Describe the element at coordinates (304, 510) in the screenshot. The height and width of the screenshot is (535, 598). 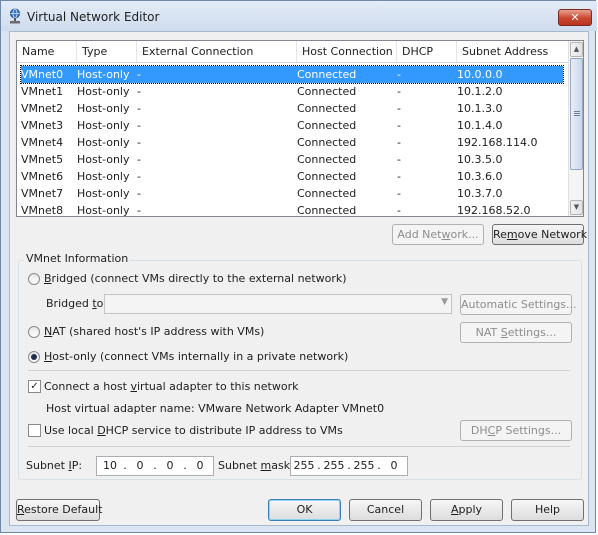
I see `ok-button: OK` at that location.